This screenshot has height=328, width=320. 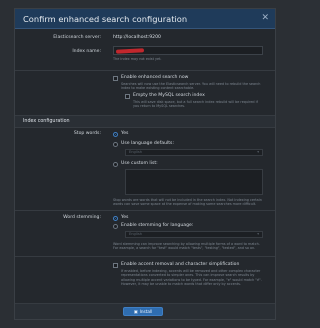 I want to click on empty-mysql-label: Empty the MySQL search index, so click(x=169, y=95).